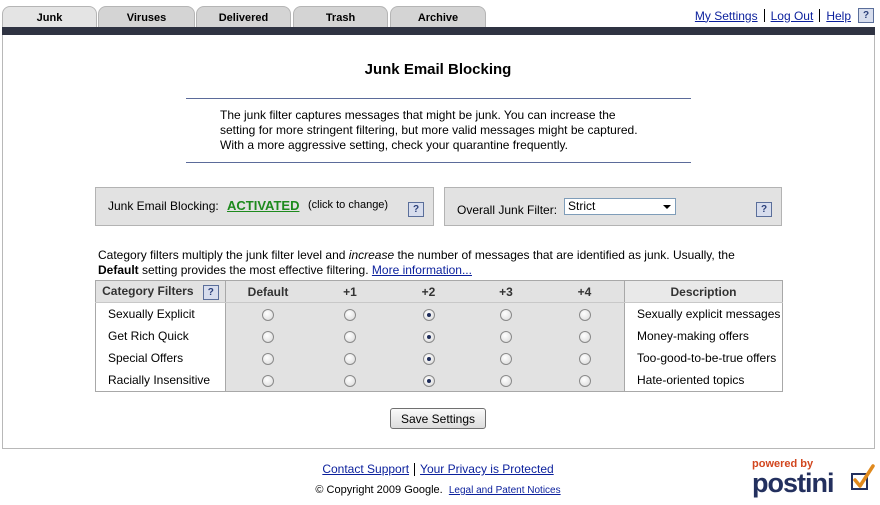 The image size is (880, 505). Describe the element at coordinates (793, 483) in the screenshot. I see `brand-name: postini` at that location.